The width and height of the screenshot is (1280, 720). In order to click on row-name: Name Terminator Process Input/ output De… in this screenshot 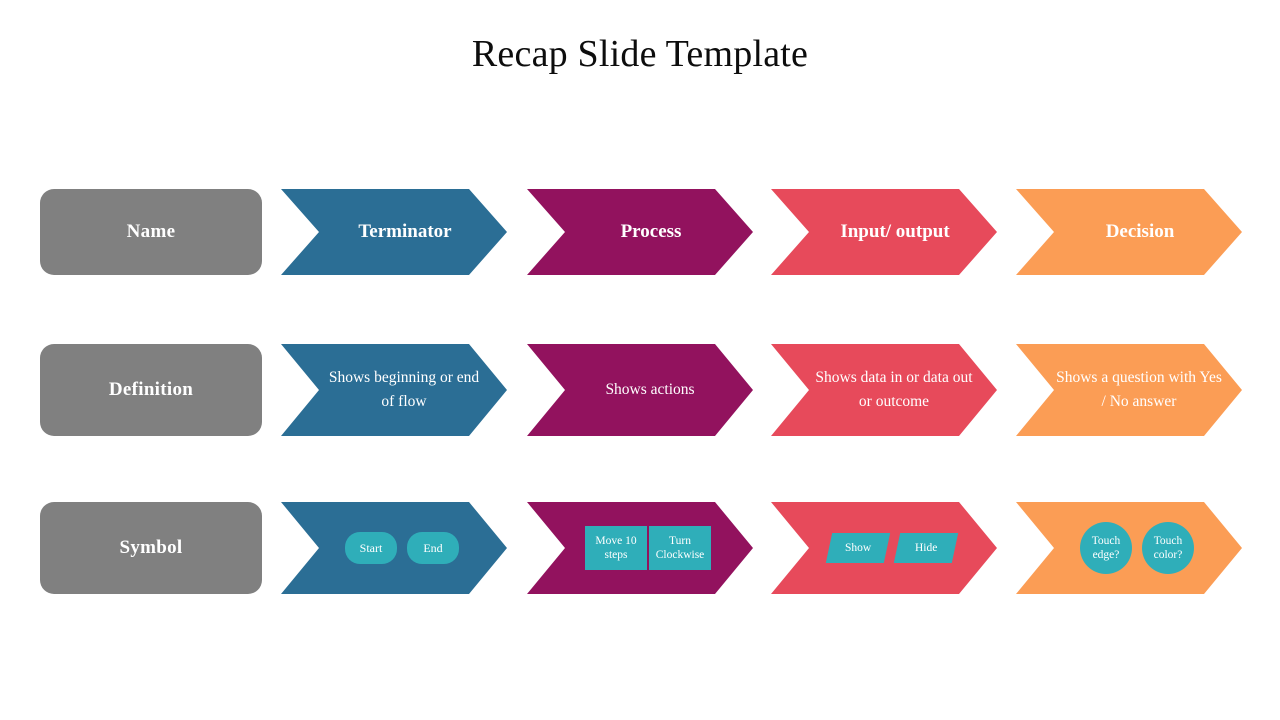, I will do `click(640, 232)`.